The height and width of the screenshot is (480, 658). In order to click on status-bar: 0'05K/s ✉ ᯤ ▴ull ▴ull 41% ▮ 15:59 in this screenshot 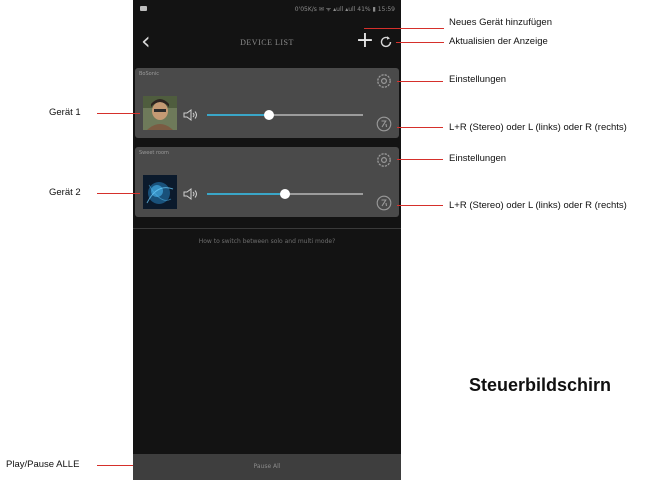, I will do `click(267, 9)`.